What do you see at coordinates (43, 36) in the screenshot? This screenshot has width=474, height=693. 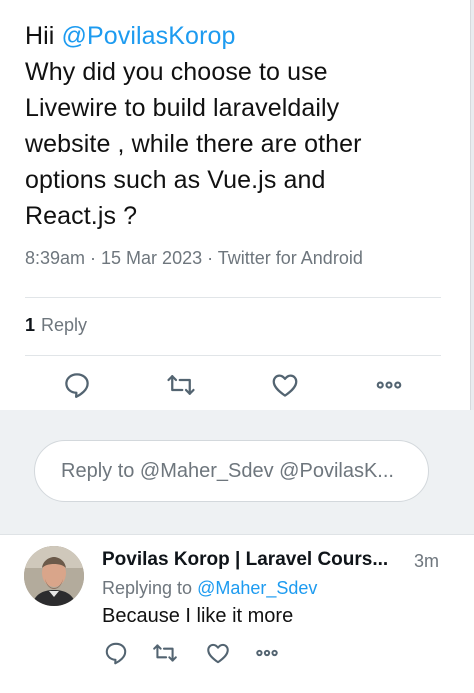 I see `tweet-text-prefix: Hii` at bounding box center [43, 36].